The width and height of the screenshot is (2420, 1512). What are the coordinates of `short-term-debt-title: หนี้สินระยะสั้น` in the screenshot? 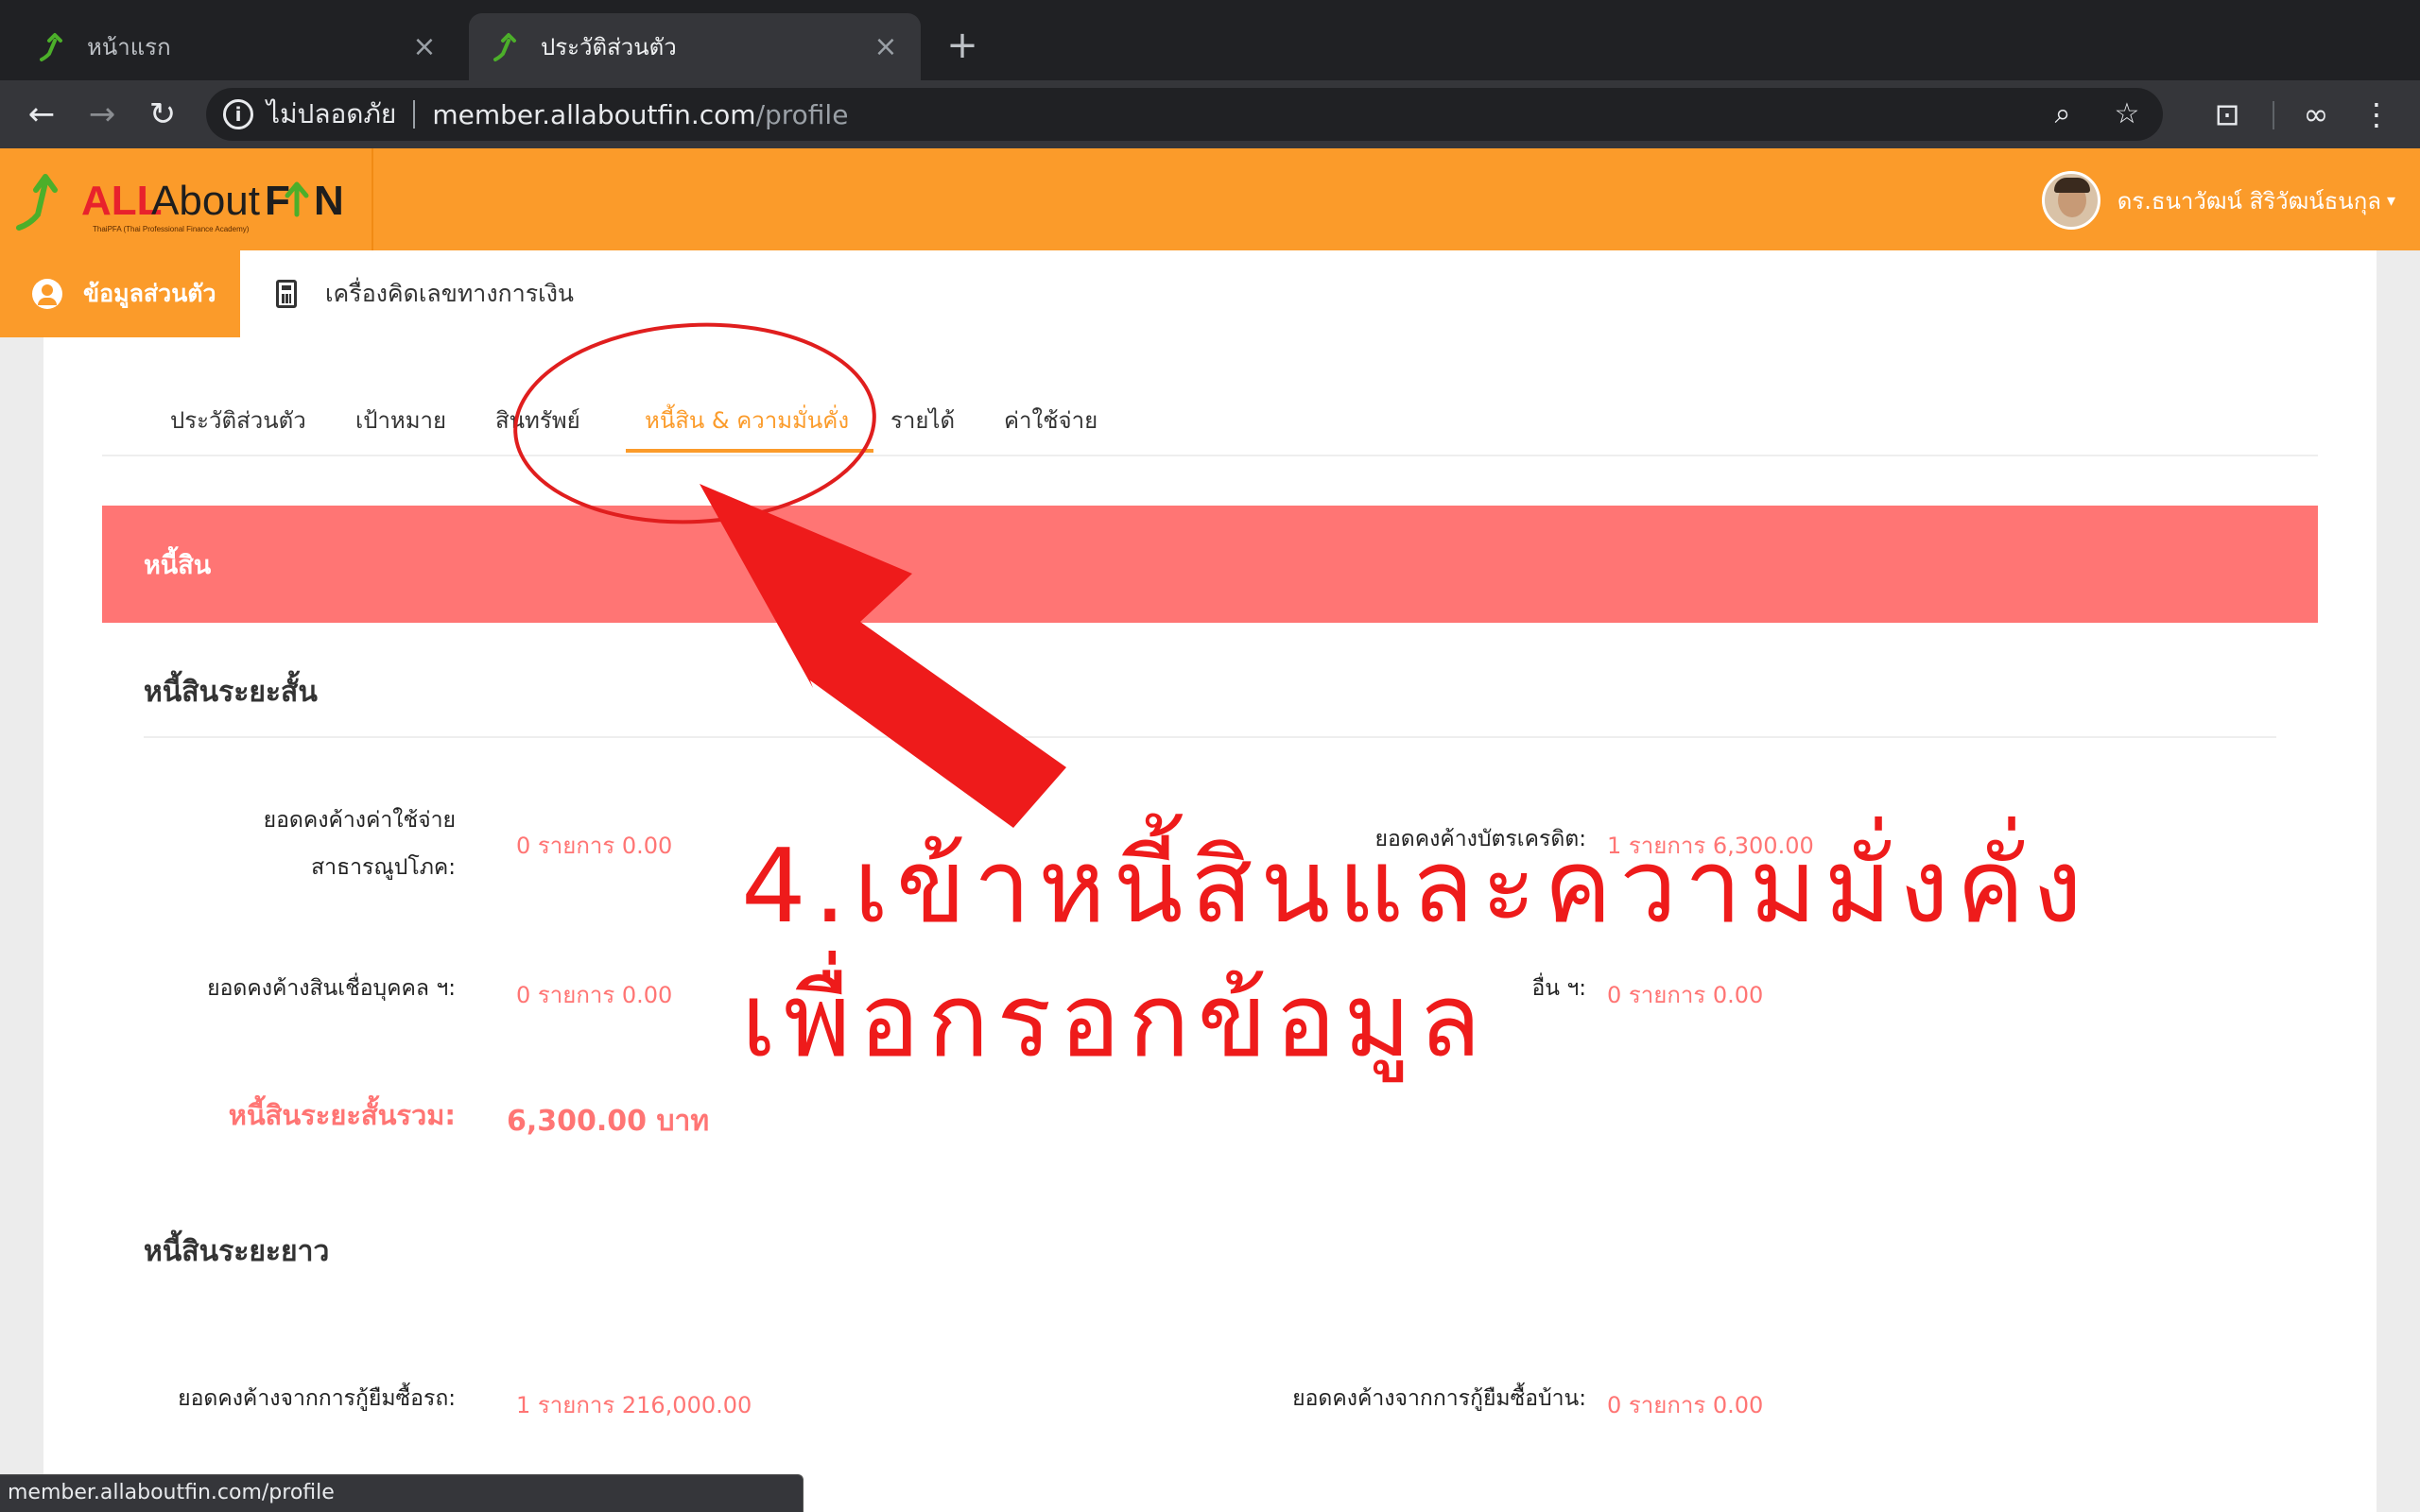 It's located at (231, 692).